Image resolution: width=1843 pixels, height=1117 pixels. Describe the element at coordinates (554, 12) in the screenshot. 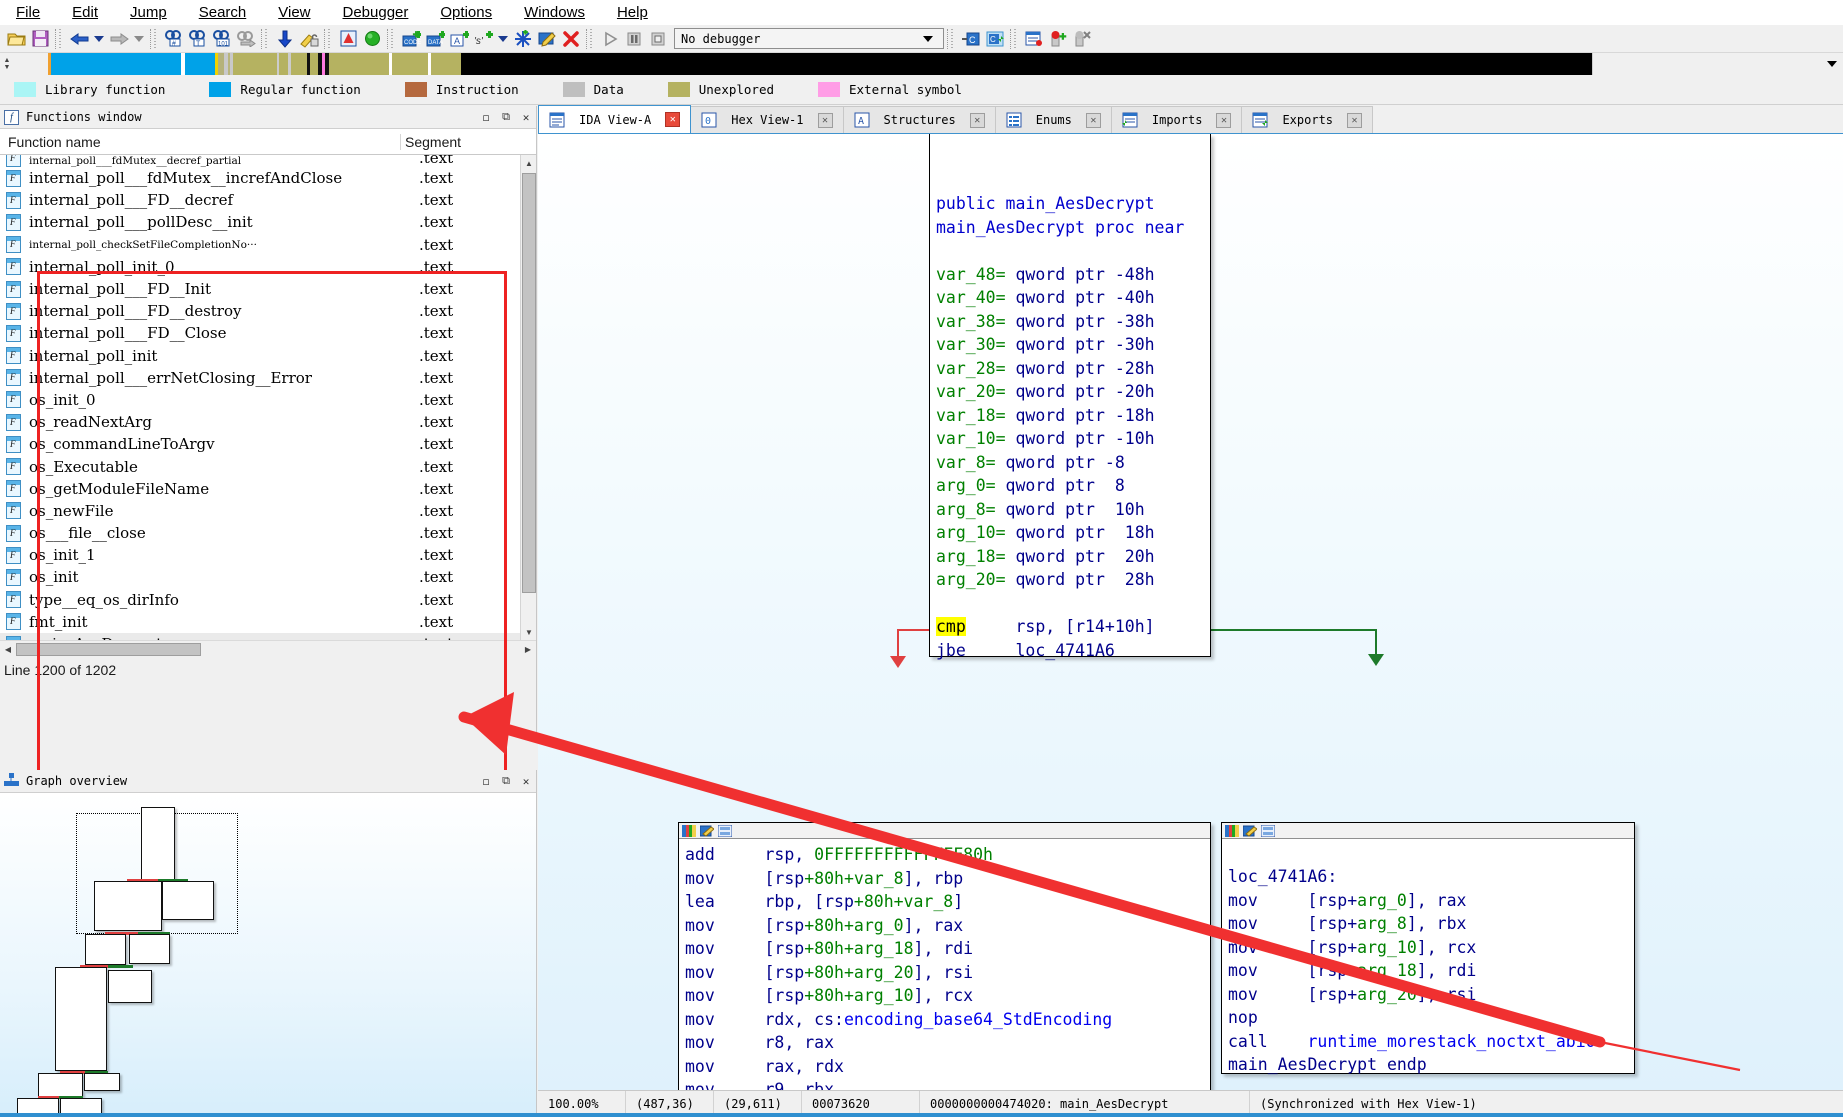

I see `menu-item-windows: Windows` at that location.